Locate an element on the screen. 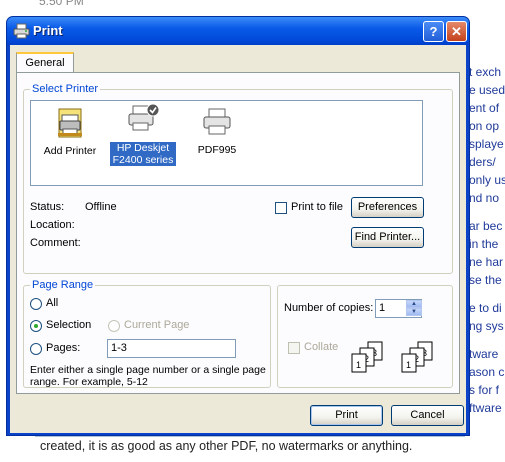 This screenshot has height=462, width=505. background-text-line: in the is located at coordinates (484, 244).